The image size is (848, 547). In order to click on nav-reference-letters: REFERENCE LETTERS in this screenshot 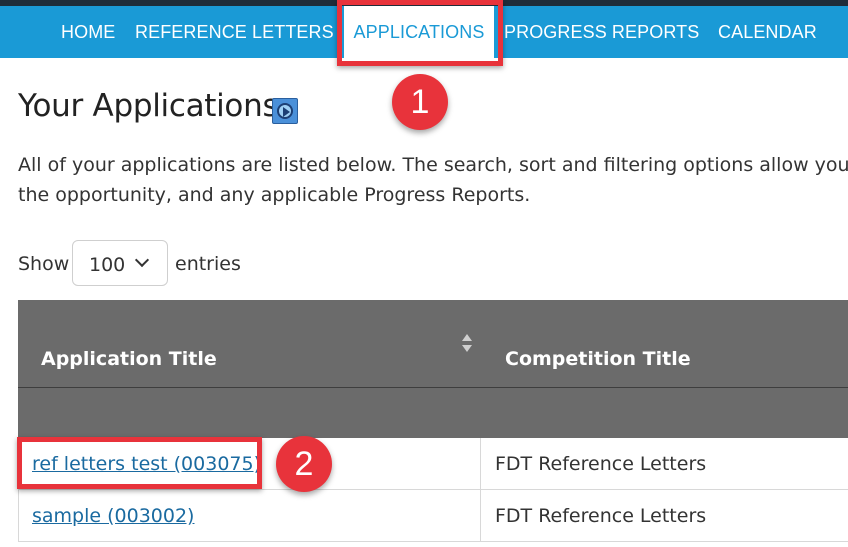, I will do `click(234, 32)`.